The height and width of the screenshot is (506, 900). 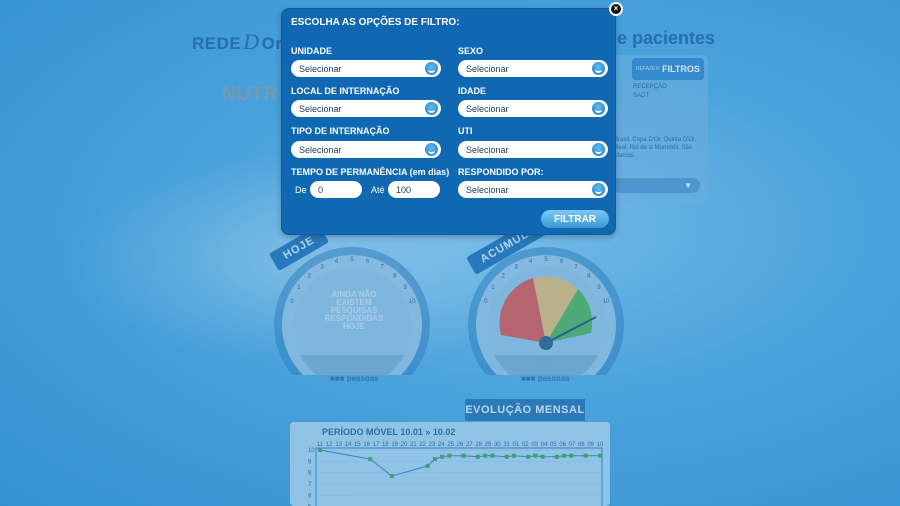 What do you see at coordinates (600, 445) in the screenshot?
I see `x-tick-label: 10` at bounding box center [600, 445].